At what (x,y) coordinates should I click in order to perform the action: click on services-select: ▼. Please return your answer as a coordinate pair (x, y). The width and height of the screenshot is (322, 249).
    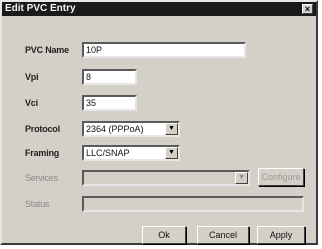
    Looking at the image, I should click on (166, 178).